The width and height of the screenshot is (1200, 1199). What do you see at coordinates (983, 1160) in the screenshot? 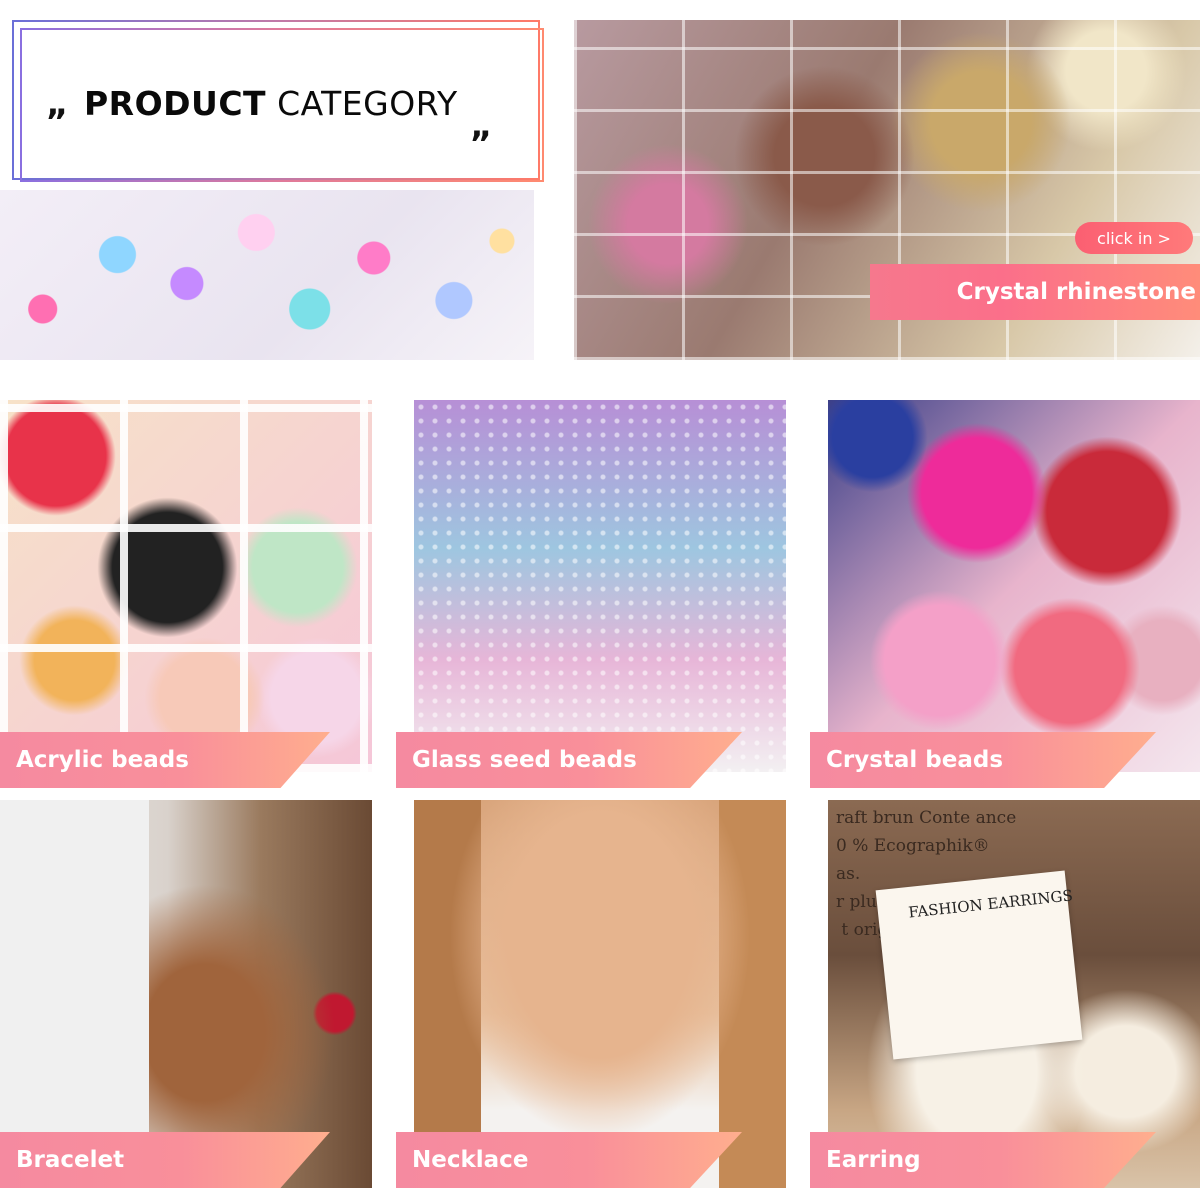
I see `earring-label: Earring` at bounding box center [983, 1160].